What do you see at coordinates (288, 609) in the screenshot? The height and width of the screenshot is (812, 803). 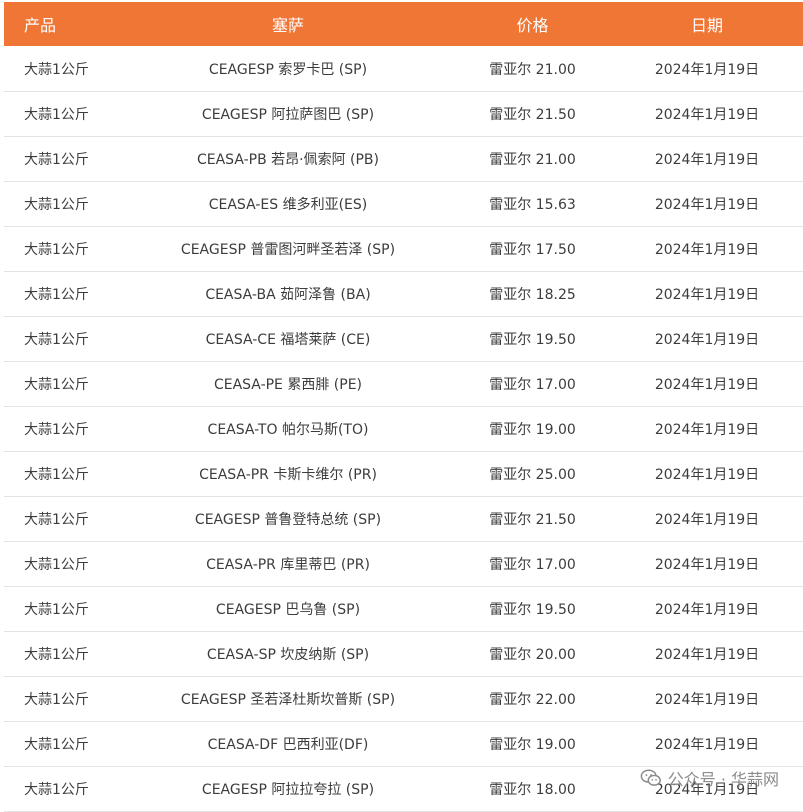 I see `ceasa-cell: CEAGESP 巴乌鲁 (SP)` at bounding box center [288, 609].